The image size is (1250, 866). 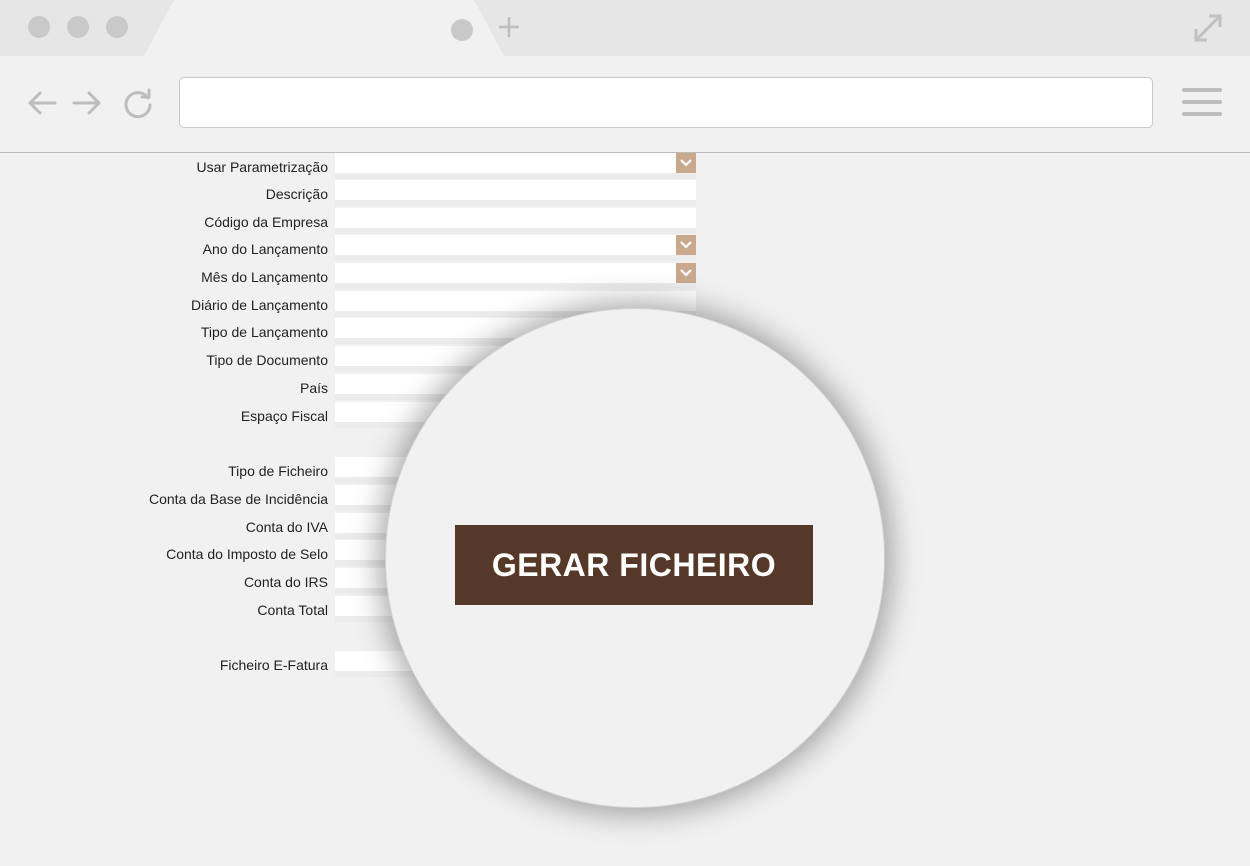 I want to click on field-label: Tipo de Documento, so click(x=267, y=360).